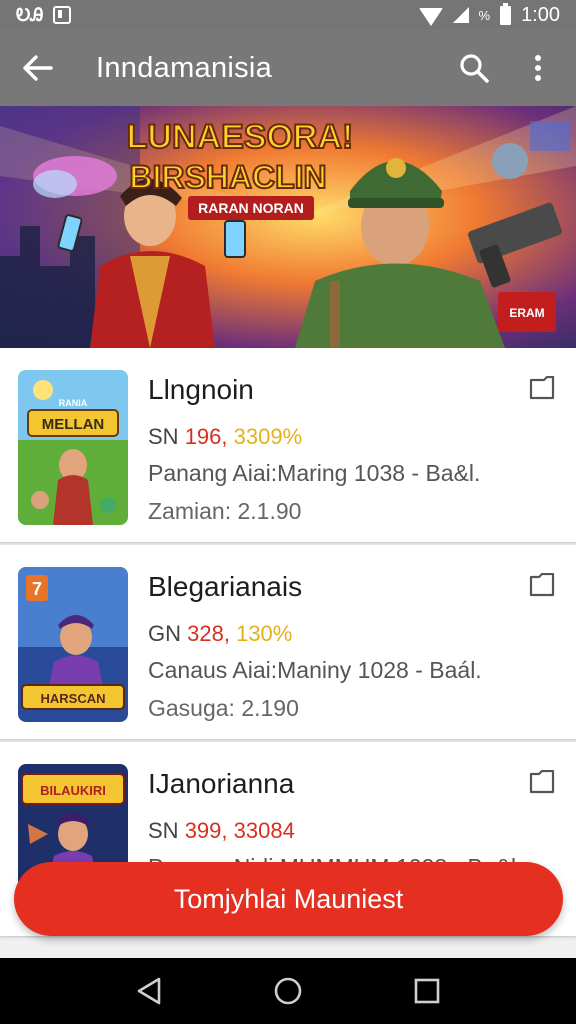  What do you see at coordinates (38, 68) in the screenshot?
I see `back-arrow-icon` at bounding box center [38, 68].